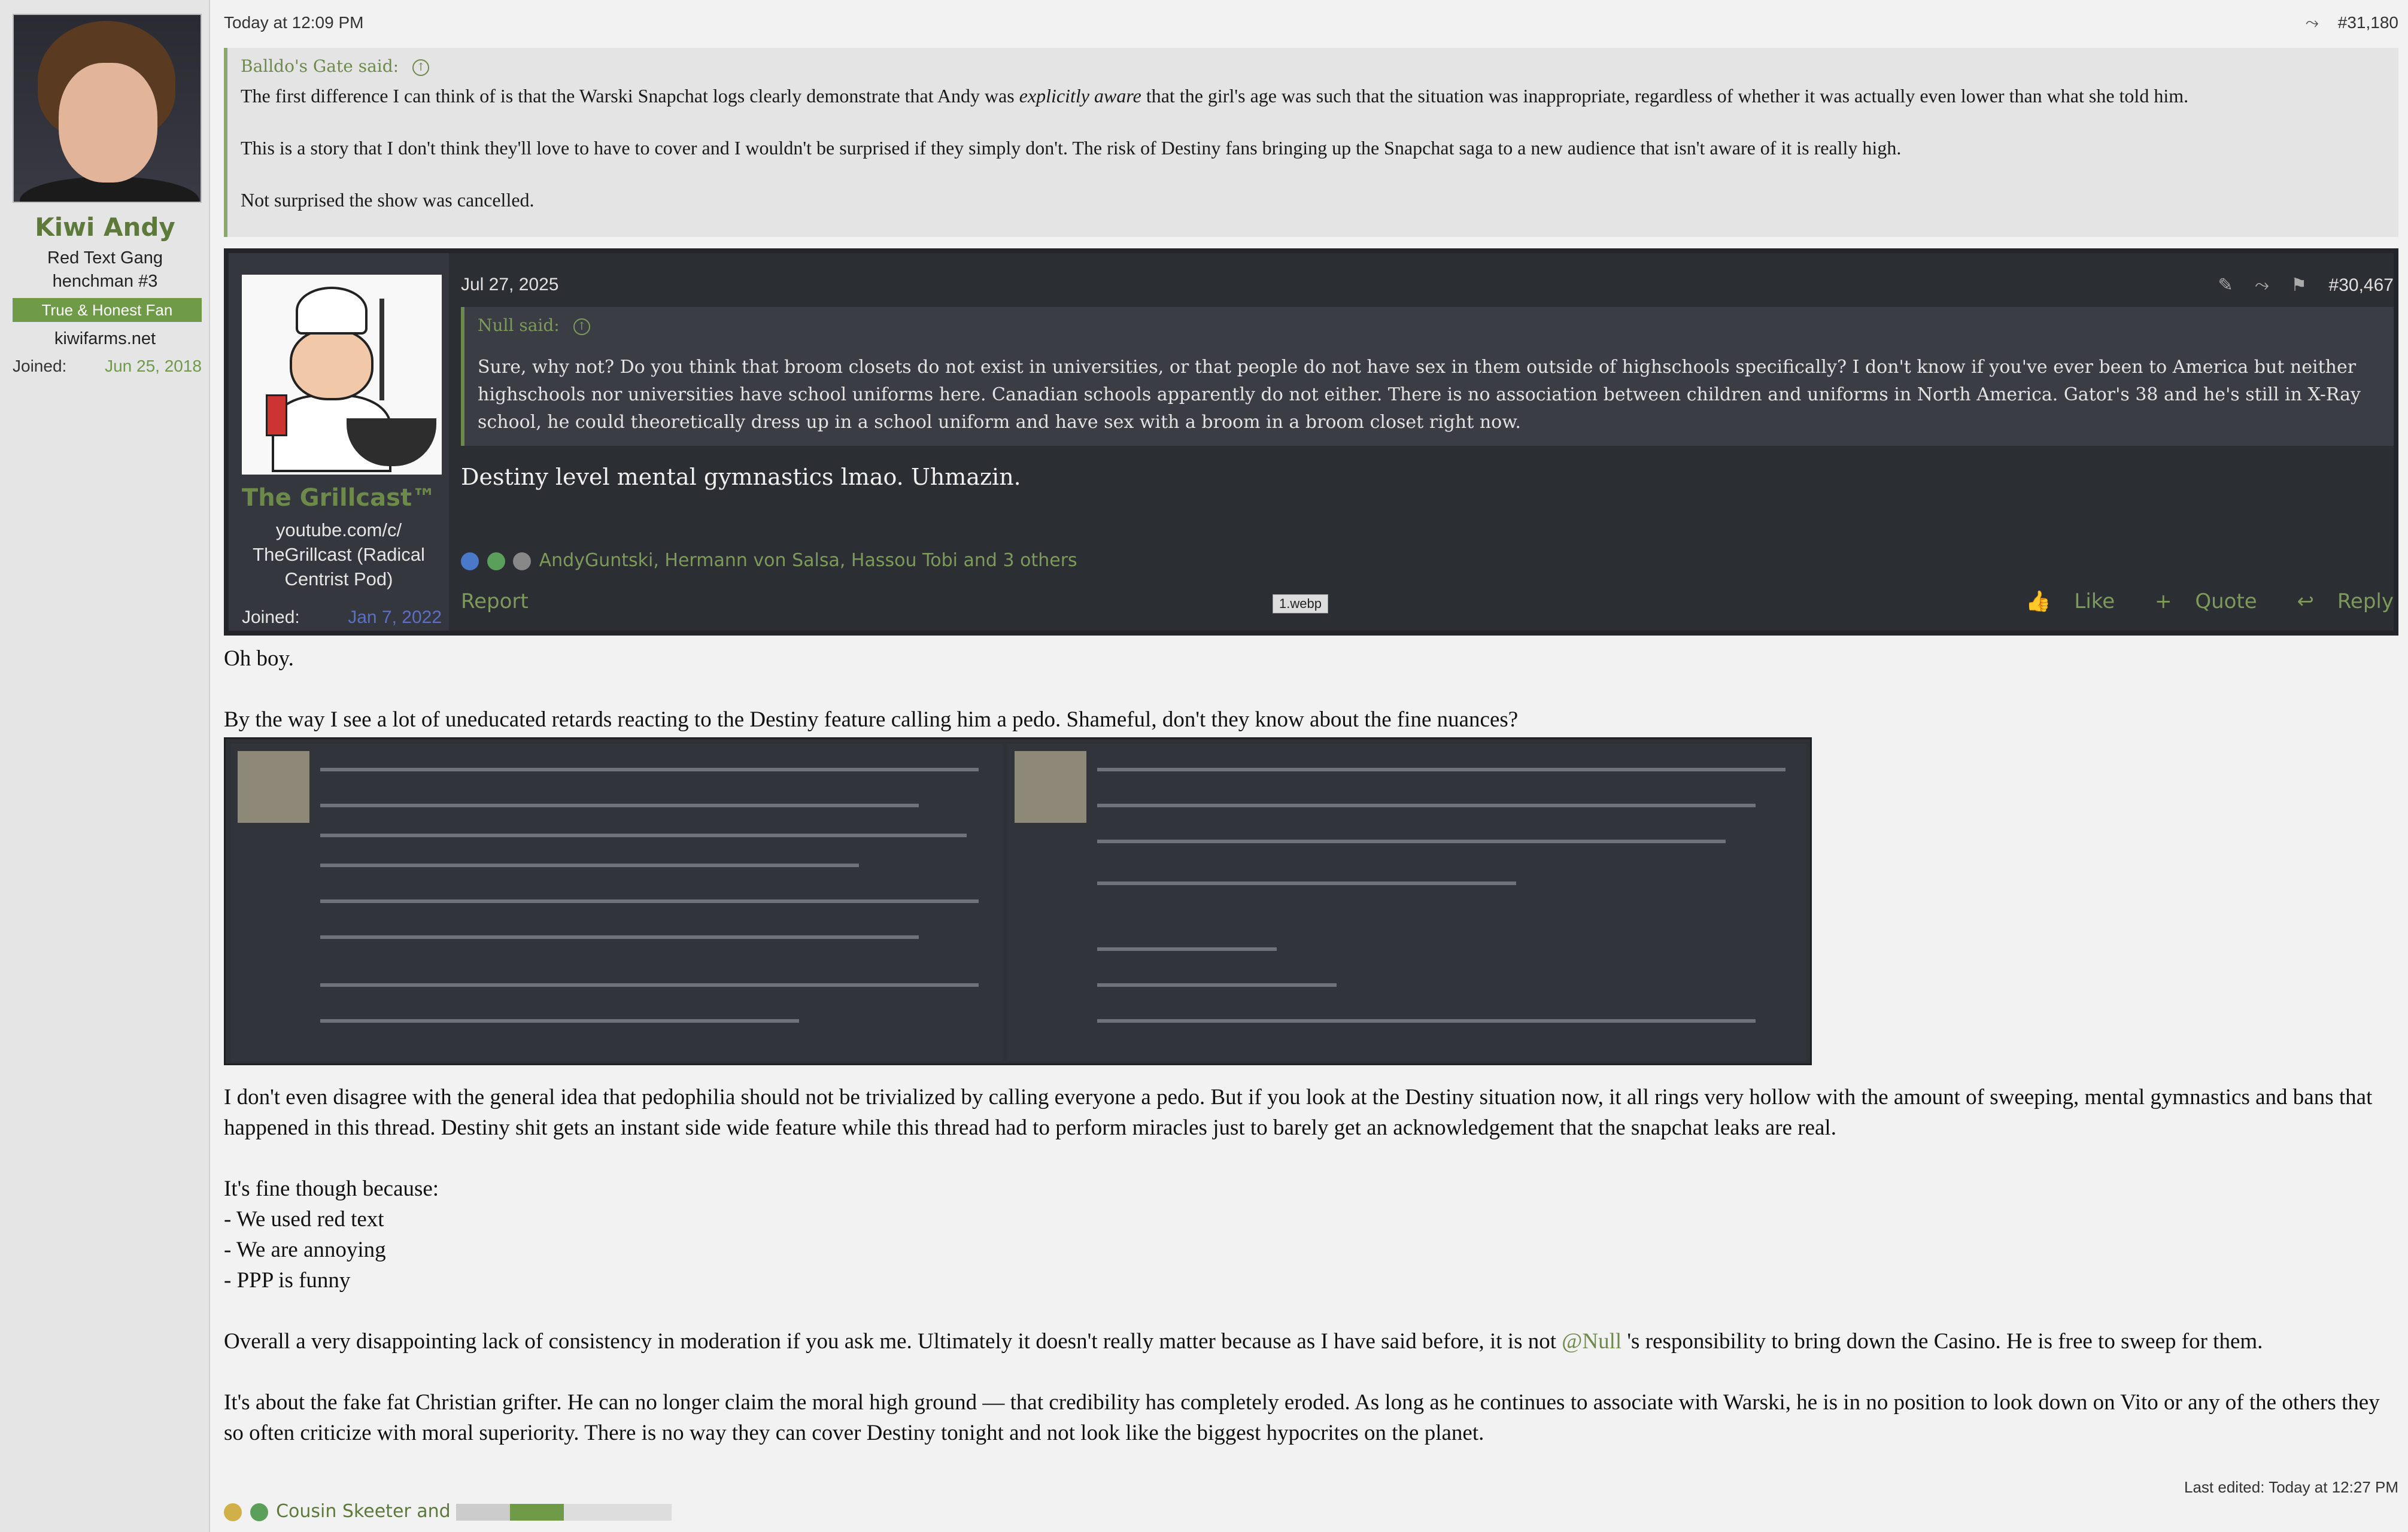 The width and height of the screenshot is (2408, 1532). I want to click on embed-footer: Report 👍 Like + Quote ↩ Reply, so click(1427, 601).